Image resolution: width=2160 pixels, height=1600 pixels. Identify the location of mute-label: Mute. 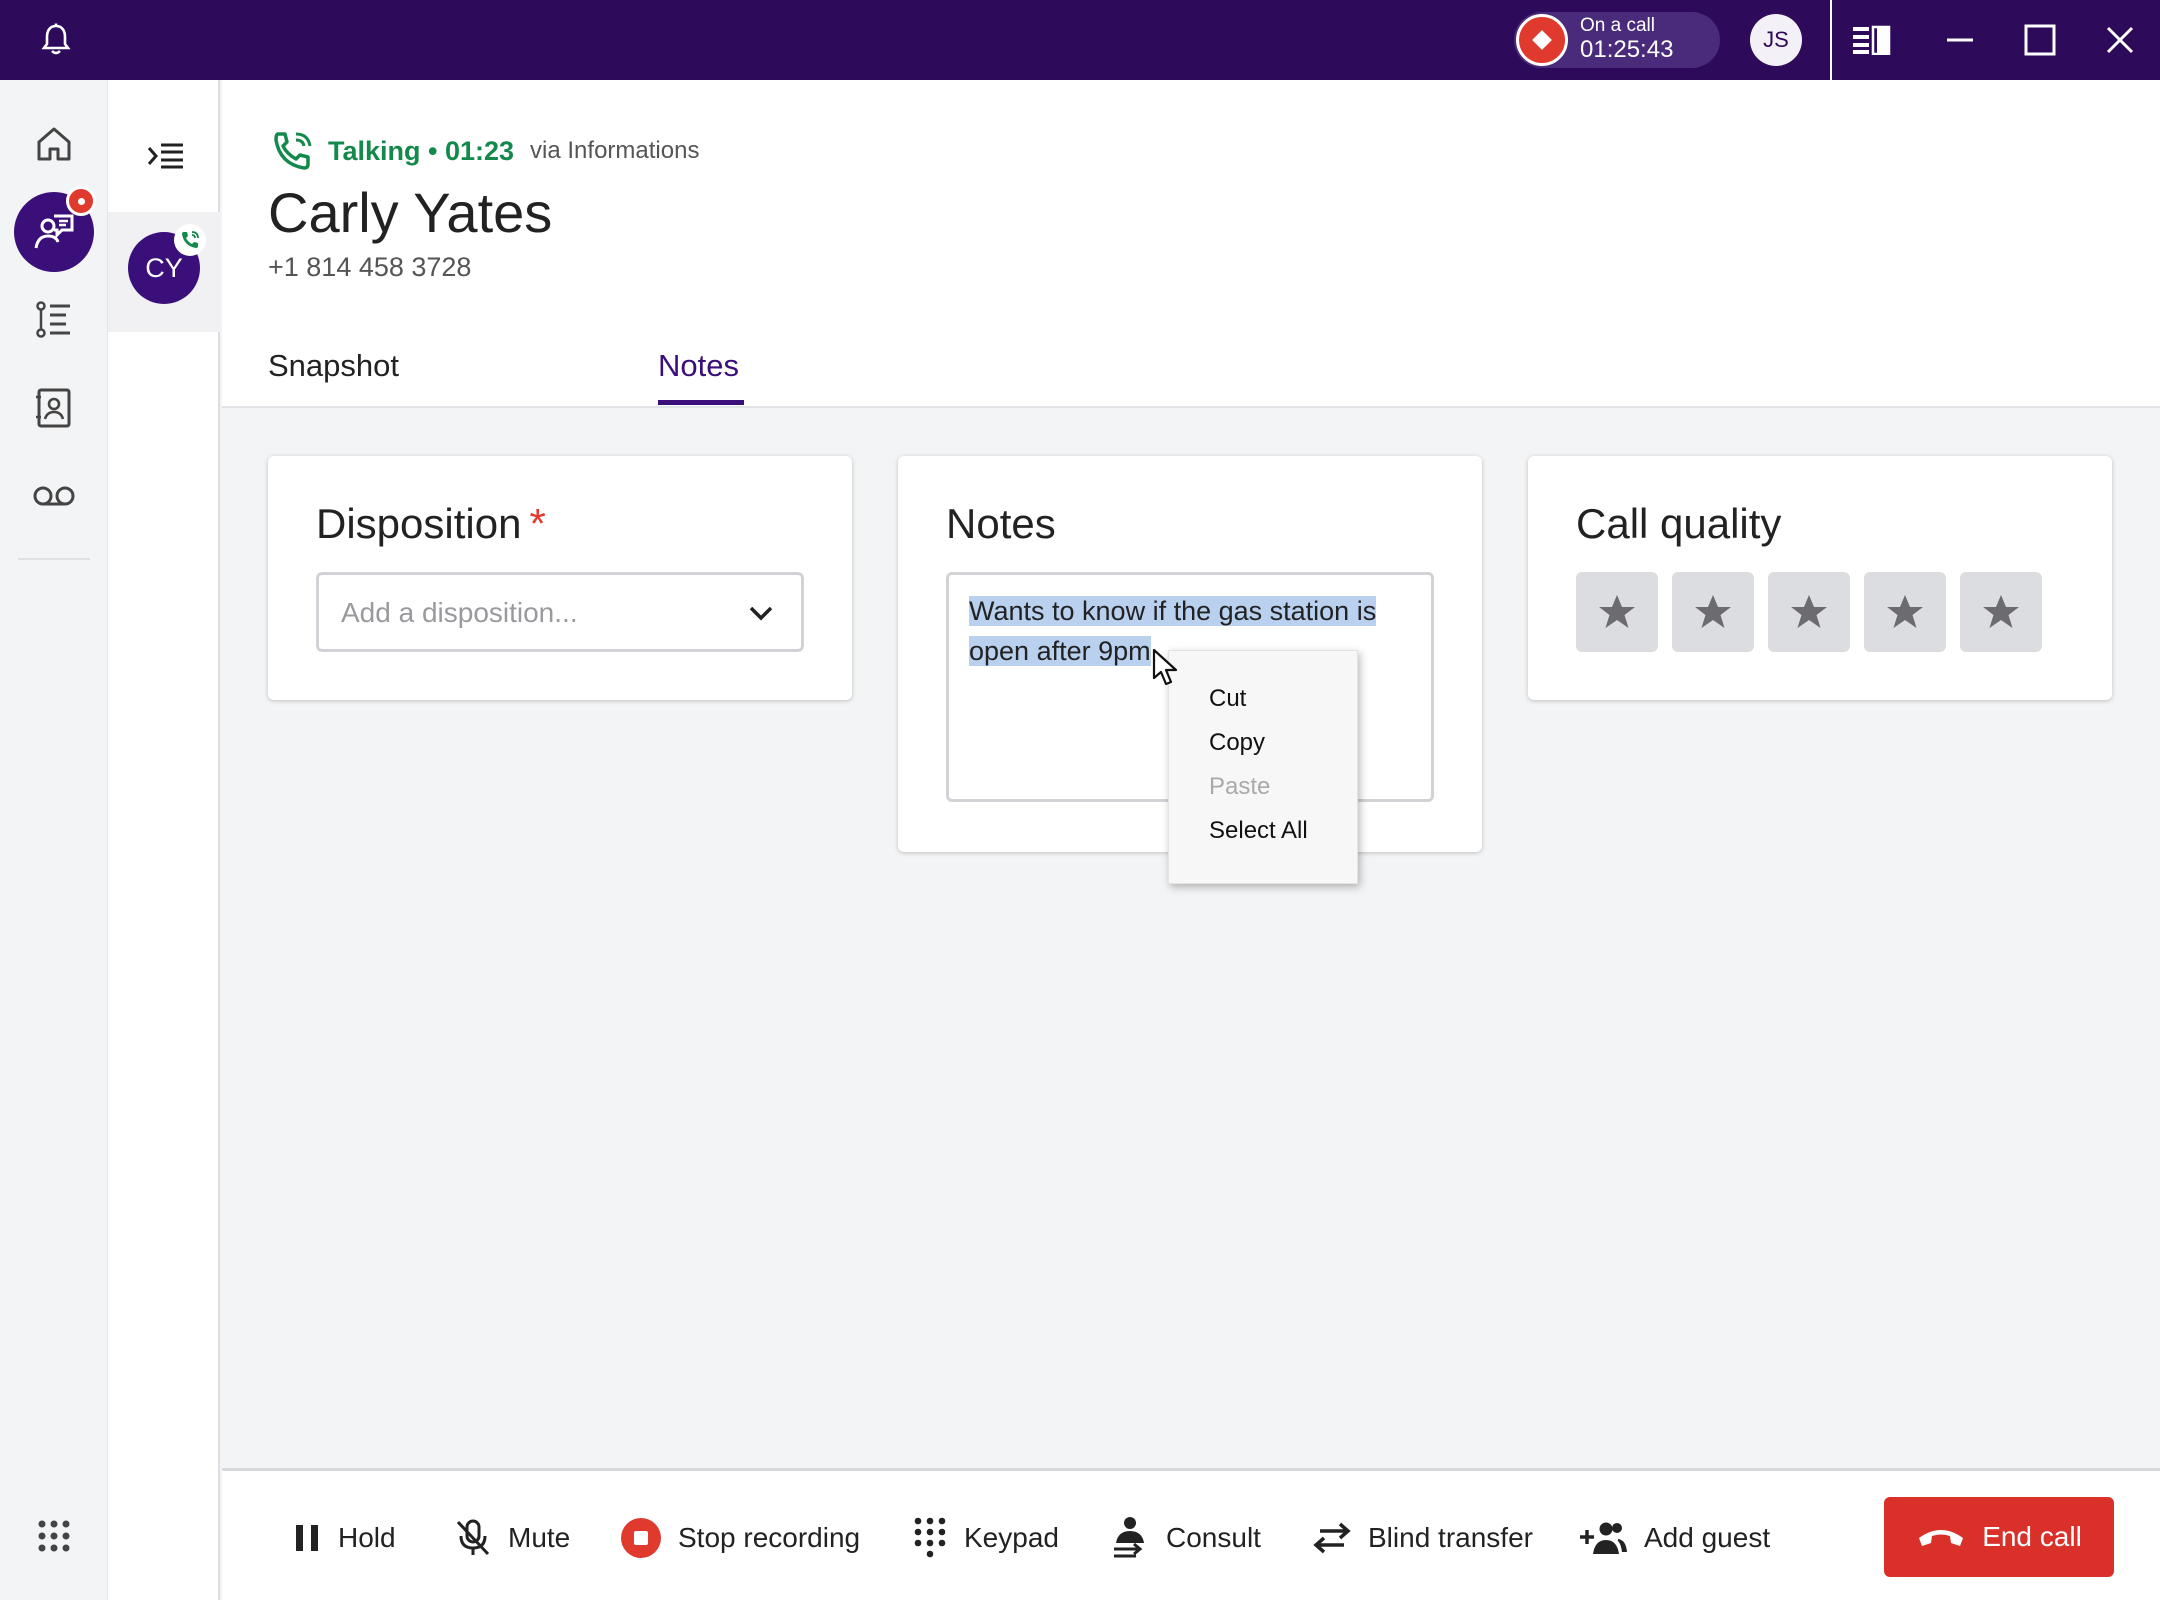
(539, 1537).